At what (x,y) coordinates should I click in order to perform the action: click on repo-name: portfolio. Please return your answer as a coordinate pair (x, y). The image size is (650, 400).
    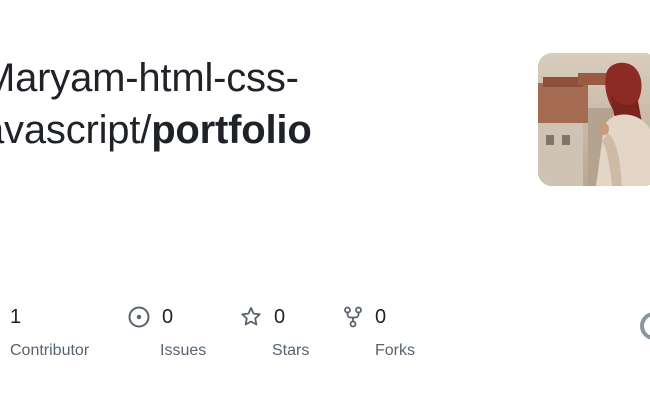
    Looking at the image, I should click on (231, 130).